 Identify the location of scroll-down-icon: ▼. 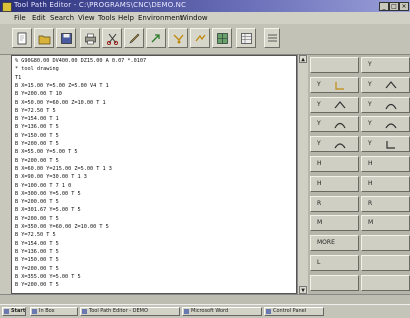
(303, 290).